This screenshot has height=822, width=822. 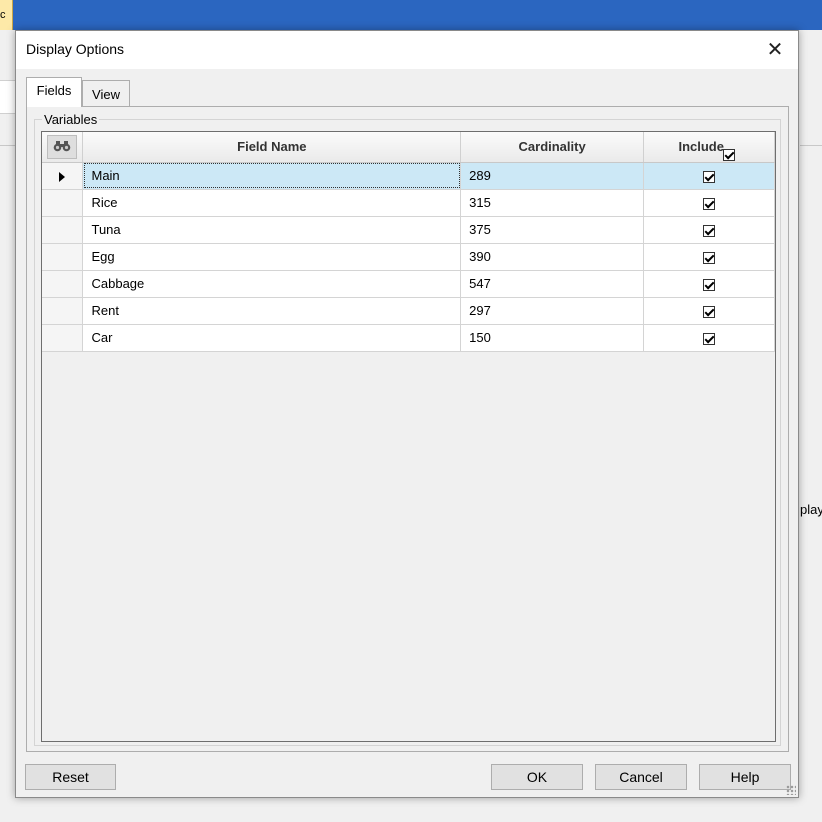 I want to click on field-name-cell: Car, so click(x=272, y=338).